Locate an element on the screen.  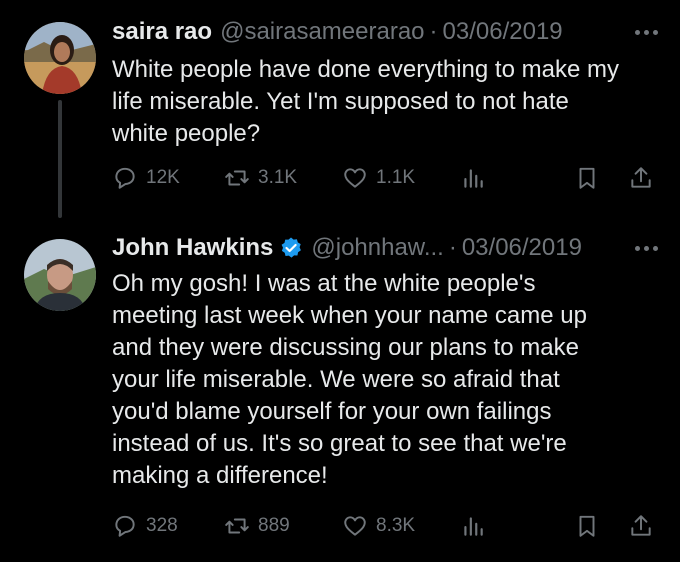
like-count: 1.1K is located at coordinates (396, 177).